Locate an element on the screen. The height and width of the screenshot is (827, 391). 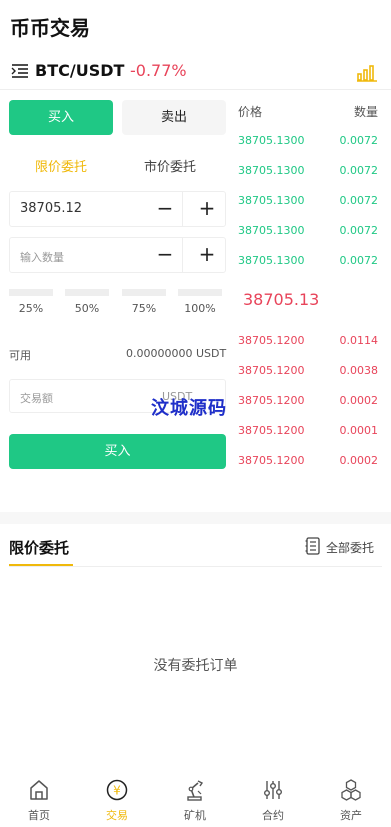
available-value: 0.00000000 USDT is located at coordinates (176, 353).